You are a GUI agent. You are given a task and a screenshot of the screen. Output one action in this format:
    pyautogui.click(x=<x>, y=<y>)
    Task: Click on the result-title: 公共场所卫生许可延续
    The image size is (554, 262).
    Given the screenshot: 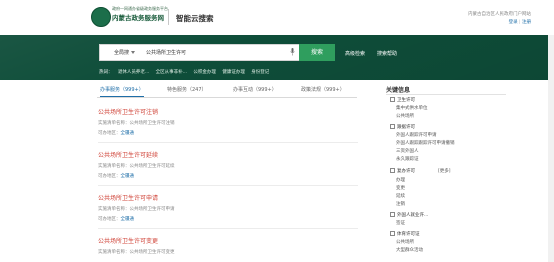 What is the action you would take?
    pyautogui.click(x=228, y=154)
    